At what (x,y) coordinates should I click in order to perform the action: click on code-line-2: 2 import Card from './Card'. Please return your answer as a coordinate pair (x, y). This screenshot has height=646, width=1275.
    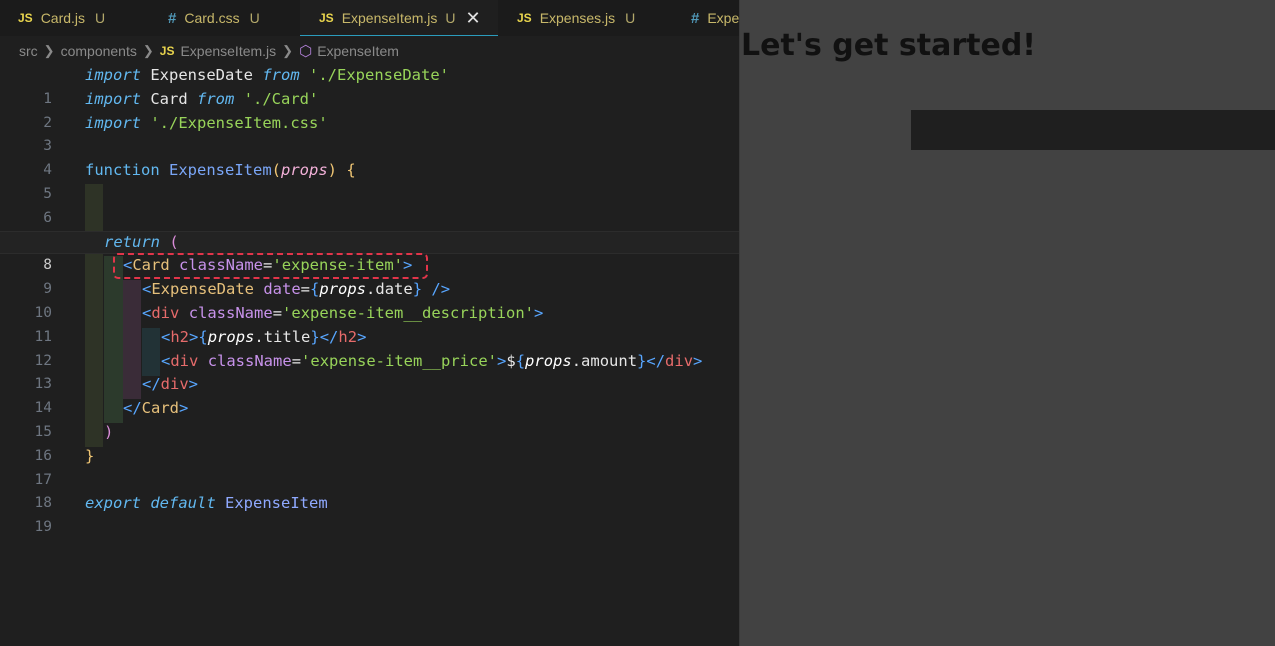
    Looking at the image, I should click on (369, 109).